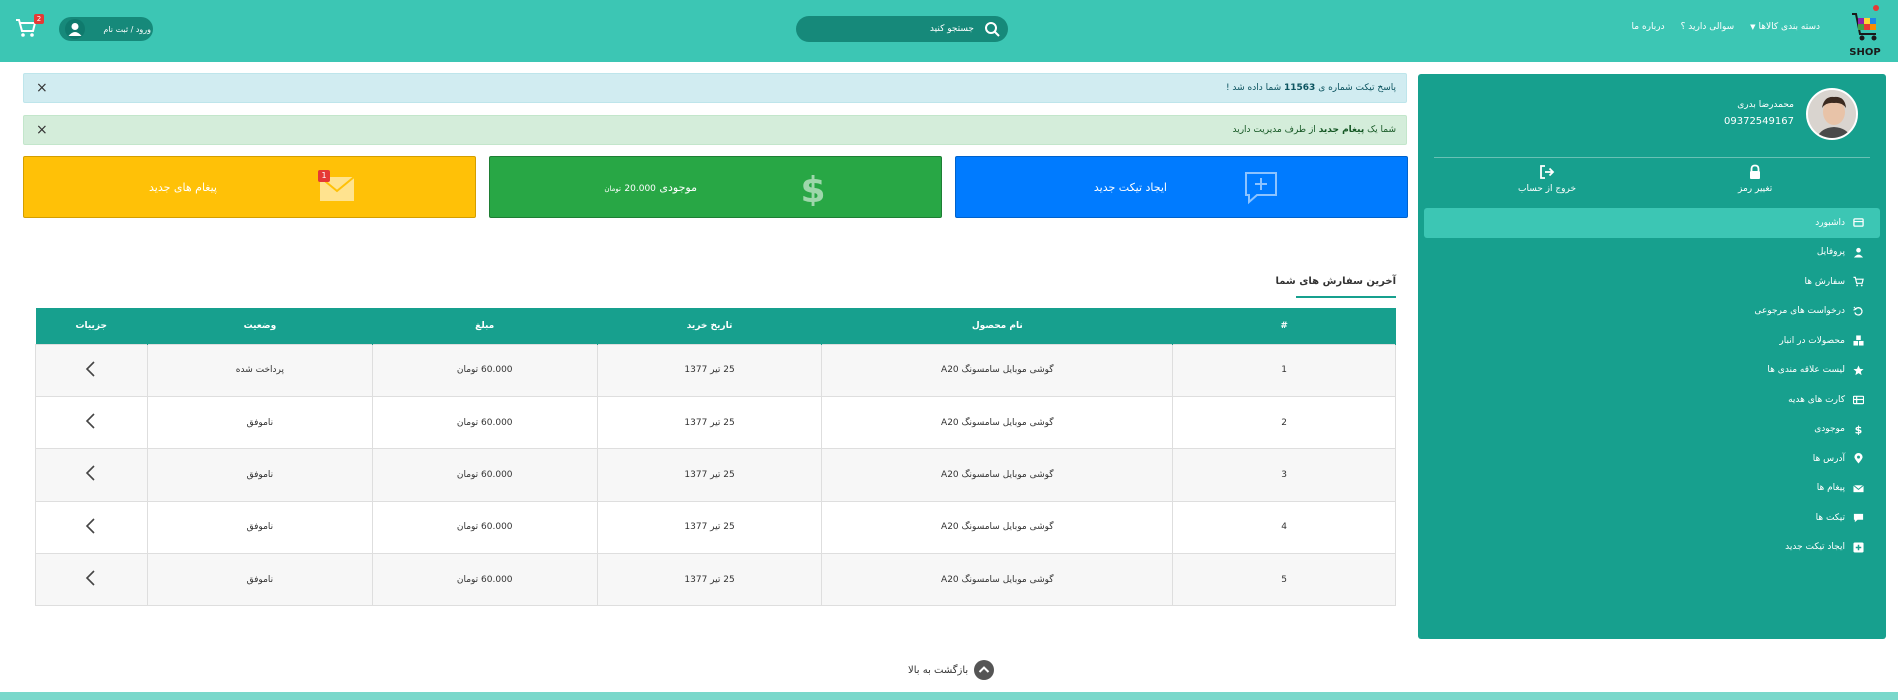 Image resolution: width=1898 pixels, height=700 pixels. I want to click on new-ticket-card: ایجاد تیکت جدید, so click(1181, 187).